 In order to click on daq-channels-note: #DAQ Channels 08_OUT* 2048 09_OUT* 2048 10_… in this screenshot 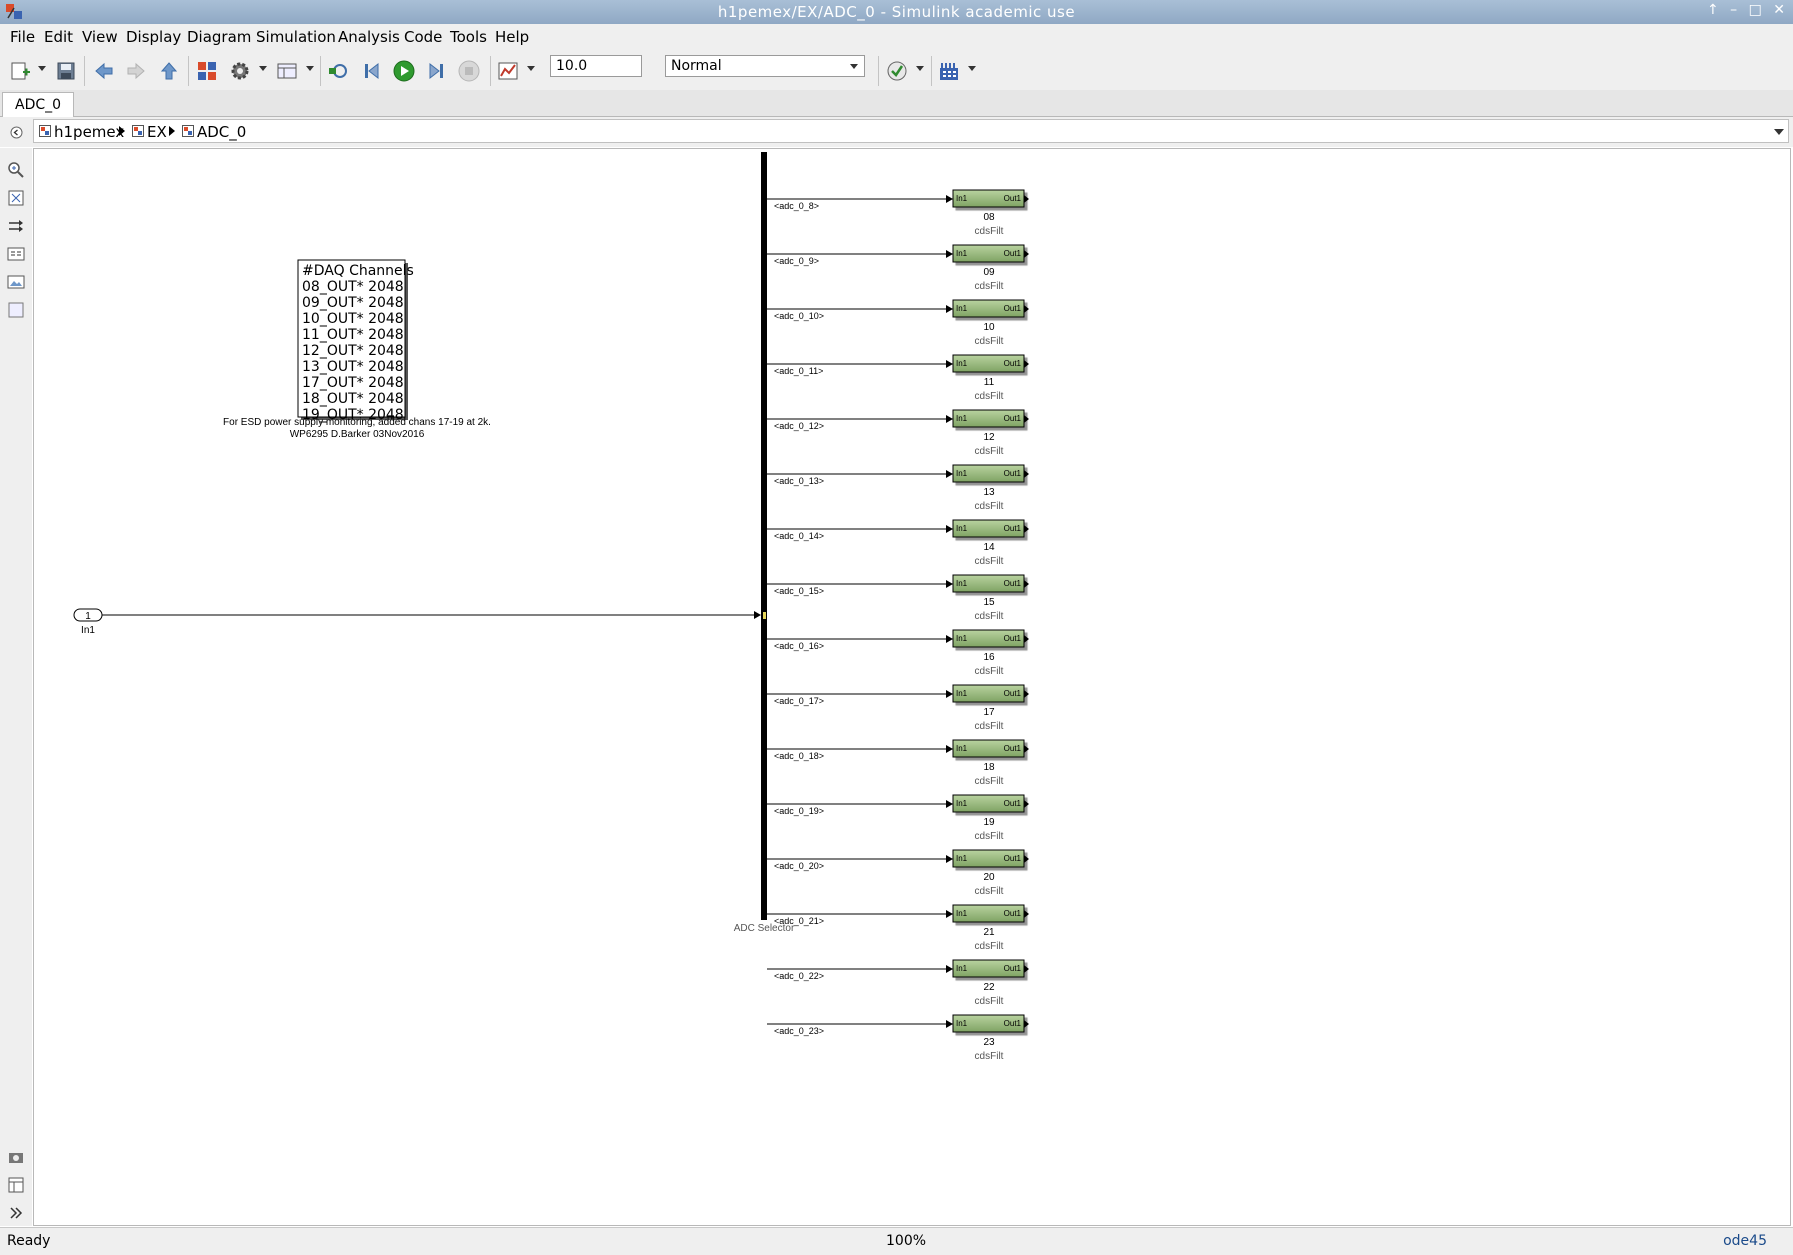, I will do `click(355, 341)`.